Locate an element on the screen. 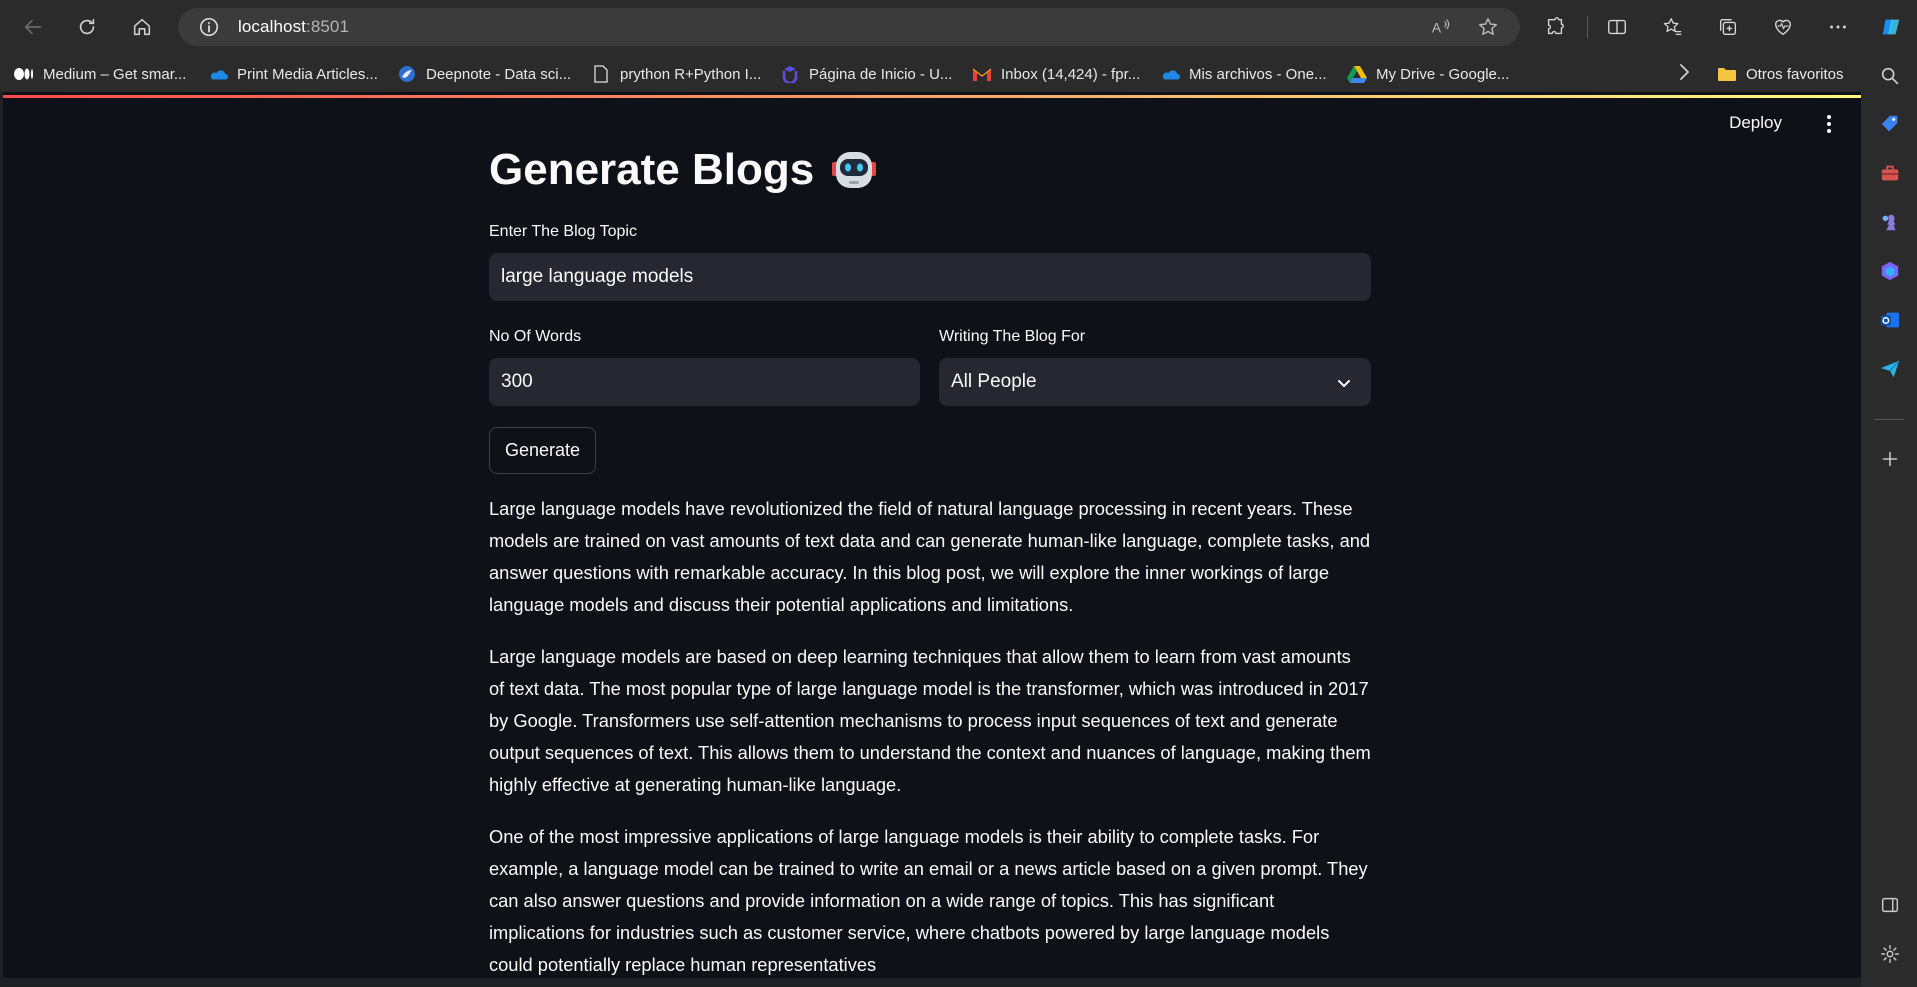  browser-sidebar is located at coordinates (1889, 520).